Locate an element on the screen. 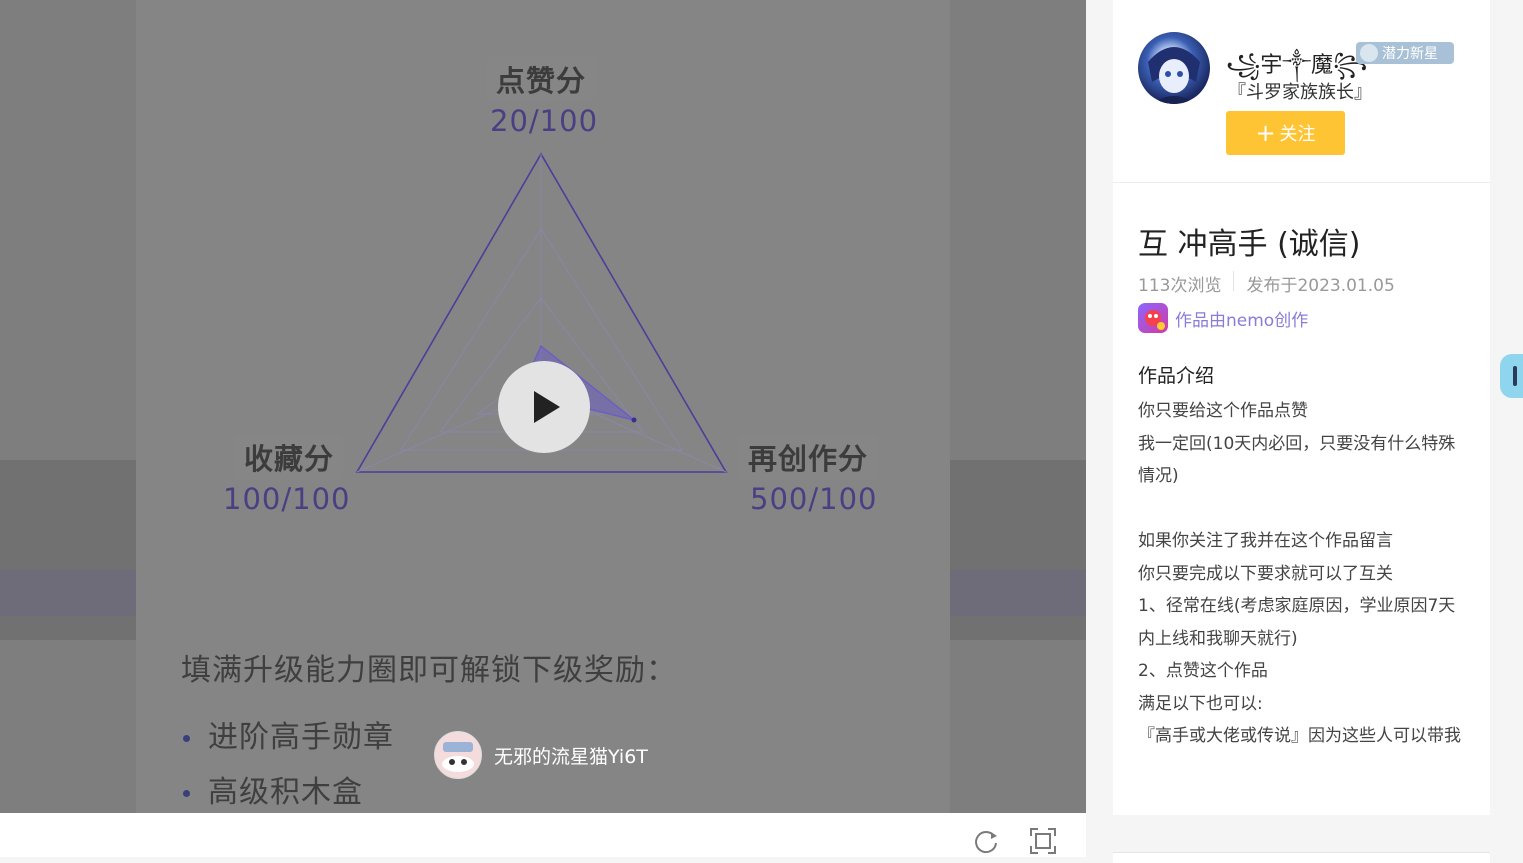 This screenshot has width=1523, height=863. view-count: 113次浏览 is located at coordinates (1180, 286).